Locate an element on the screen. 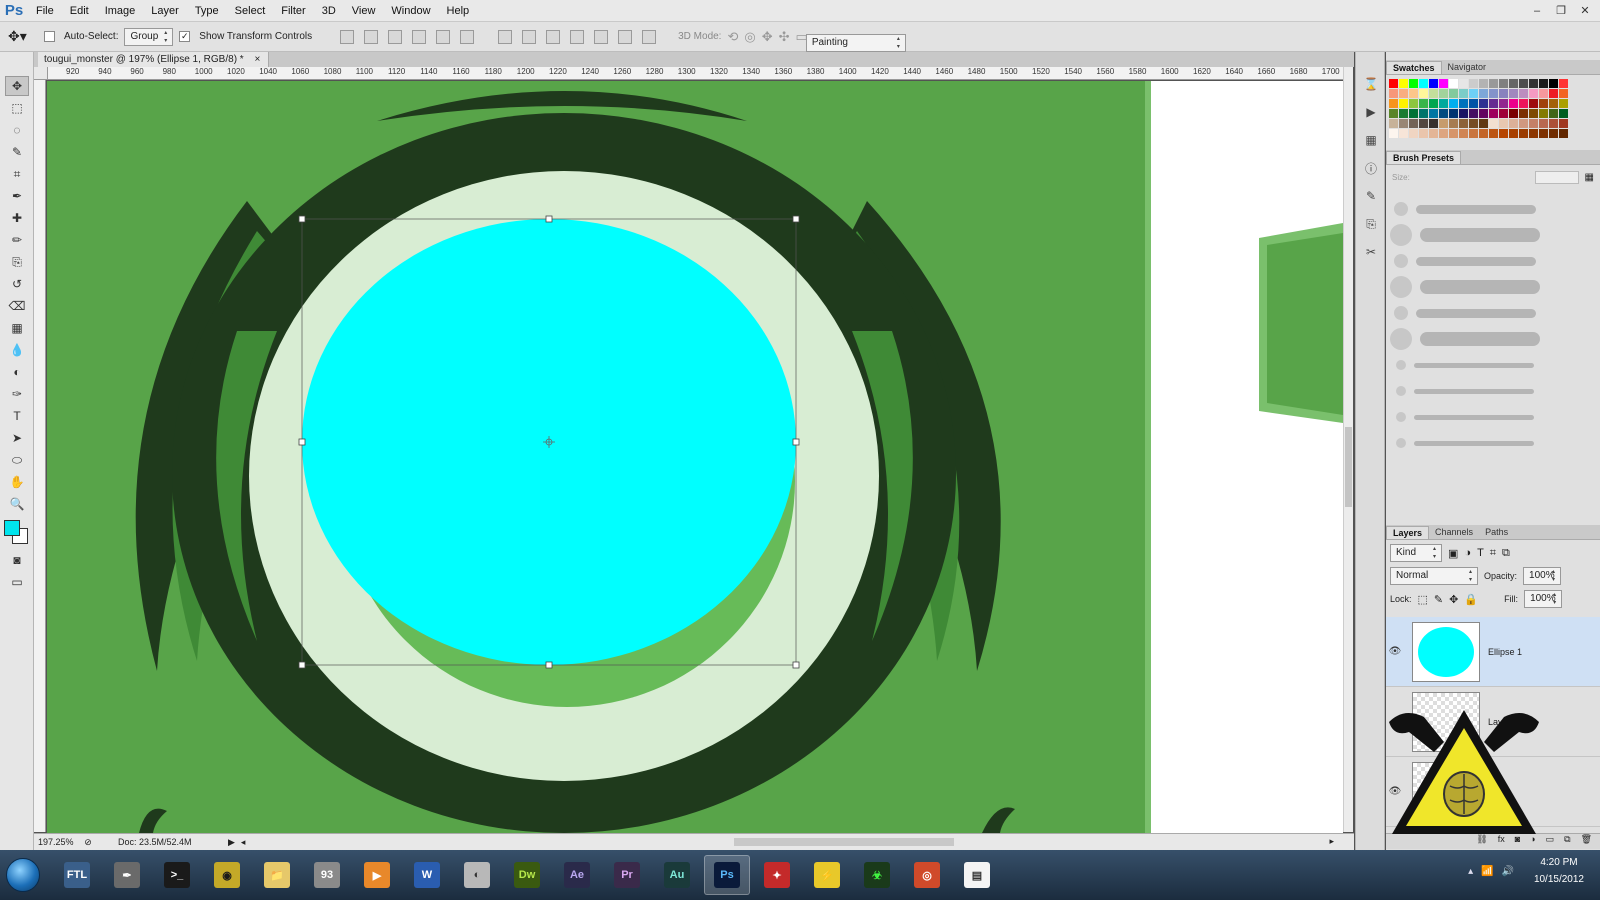 The image size is (1600, 900). info-panel-icon: ⓘ is located at coordinates (1371, 168).